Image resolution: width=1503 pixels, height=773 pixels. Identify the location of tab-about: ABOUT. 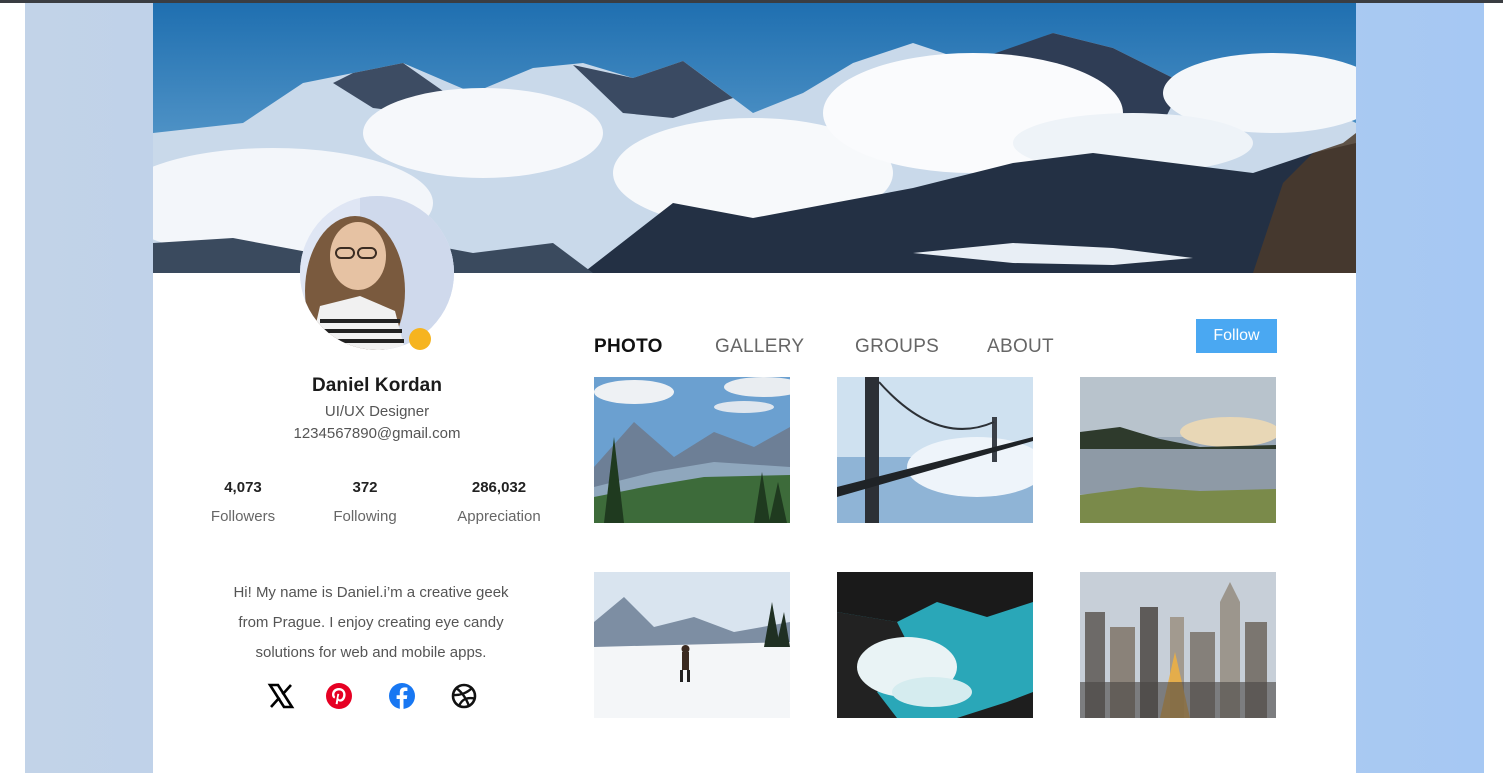
(1020, 347).